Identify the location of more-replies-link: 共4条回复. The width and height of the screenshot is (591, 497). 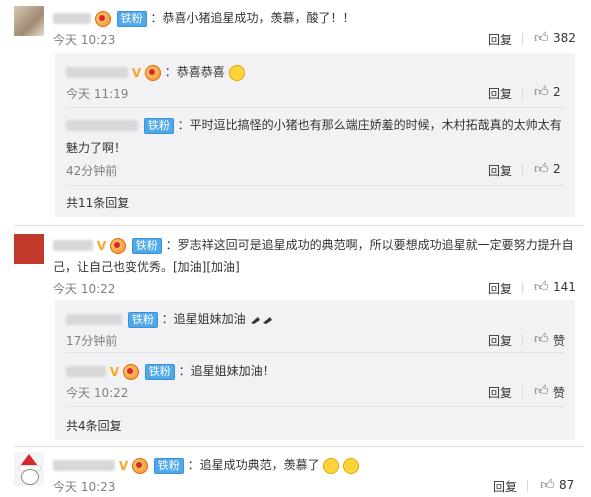
(94, 425).